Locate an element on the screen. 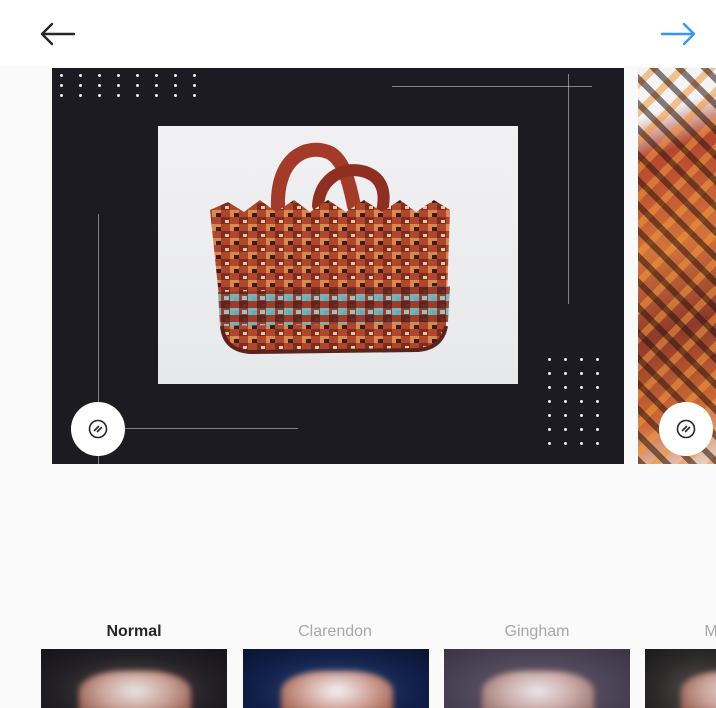 This screenshot has height=708, width=716. decorative-dots-bottom is located at coordinates (578, 408).